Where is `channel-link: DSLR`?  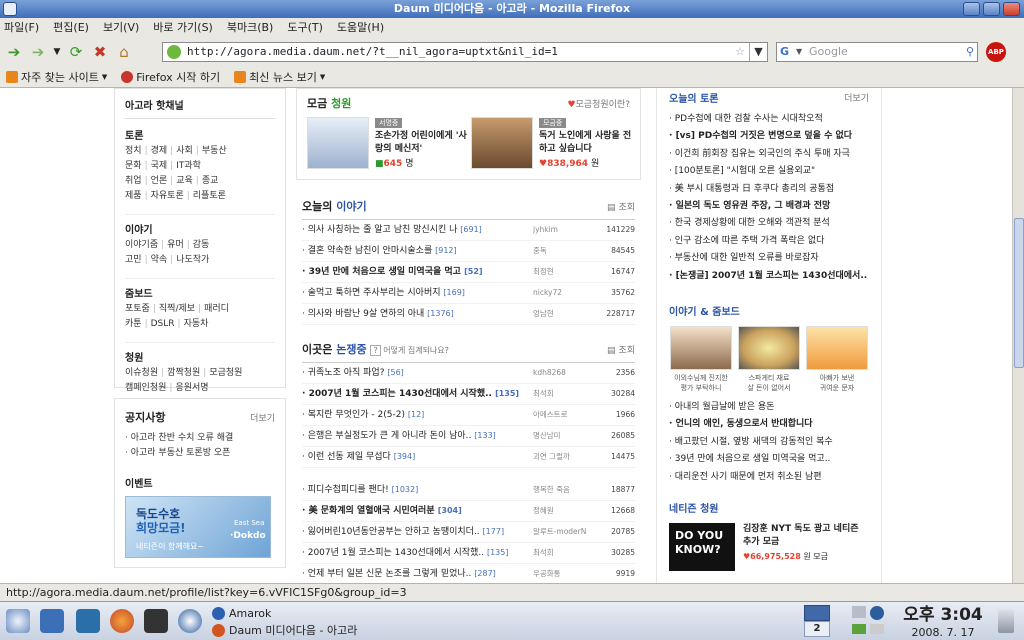 channel-link: DSLR is located at coordinates (163, 324).